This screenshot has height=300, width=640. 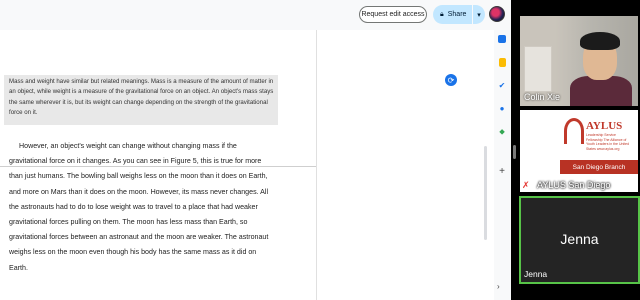 I want to click on participant-name: Colin Xie, so click(x=542, y=97).